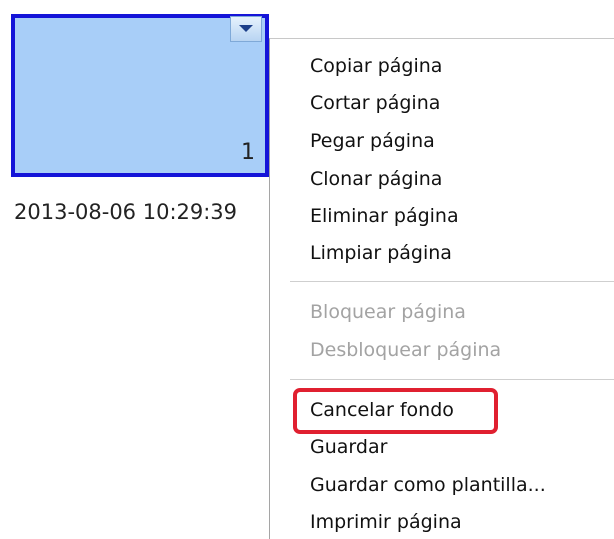  What do you see at coordinates (381, 253) in the screenshot?
I see `menu-item-clear-page: Limpiar página` at bounding box center [381, 253].